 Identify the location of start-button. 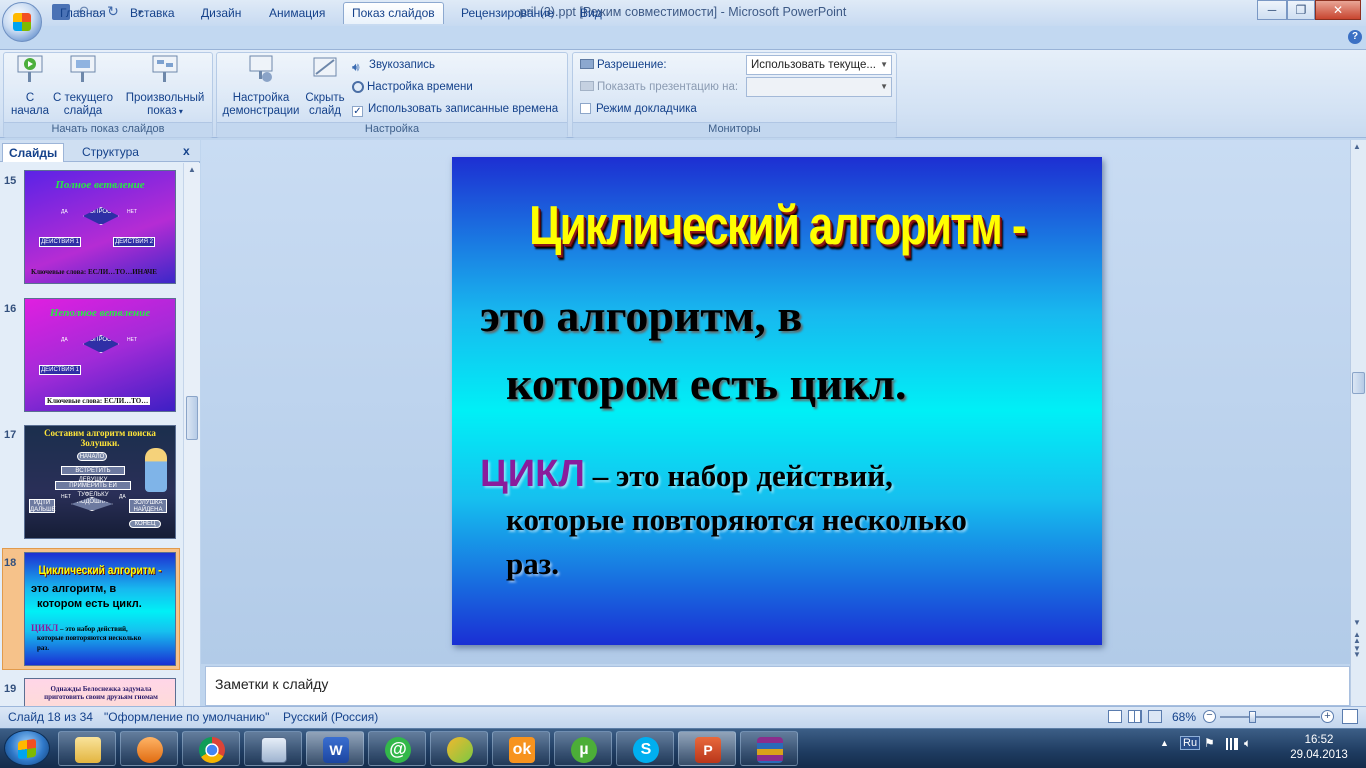
(27, 748).